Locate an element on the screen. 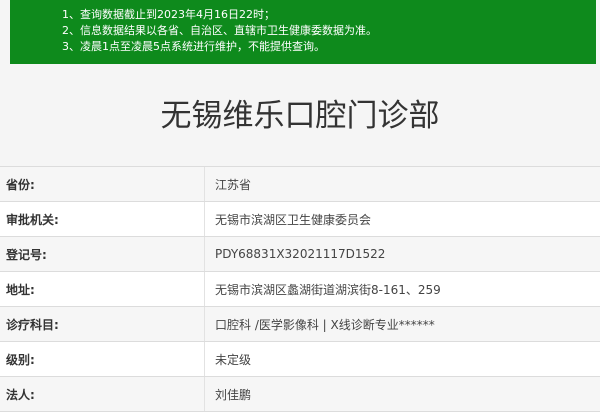  row-label: 审批机关: is located at coordinates (102, 219).